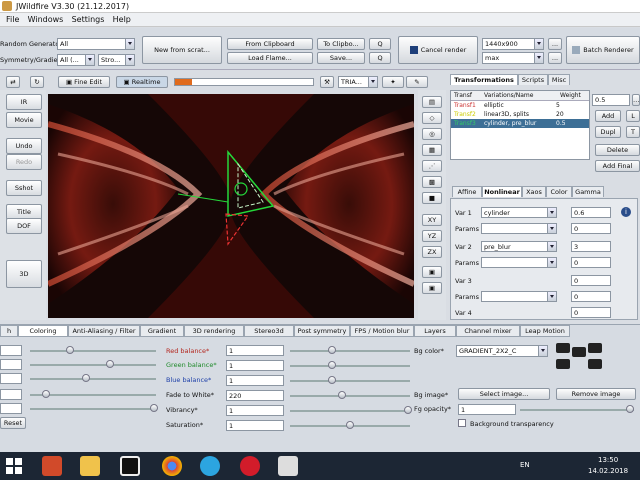  I want to click on undo-button: Undo, so click(24, 146).